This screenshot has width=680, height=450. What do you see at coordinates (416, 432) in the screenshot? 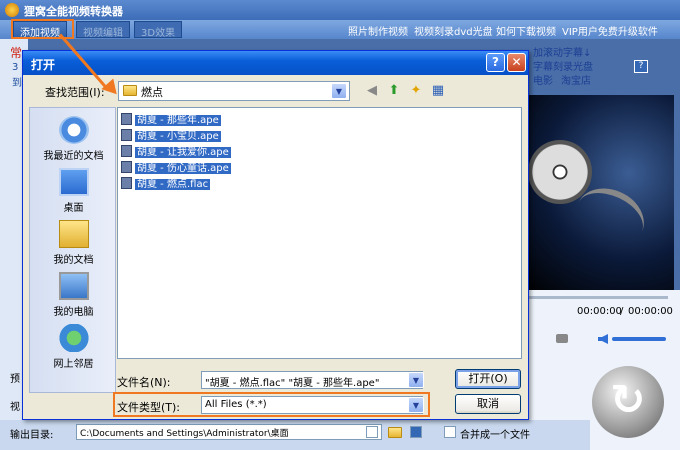
I see `open-folder-button` at bounding box center [416, 432].